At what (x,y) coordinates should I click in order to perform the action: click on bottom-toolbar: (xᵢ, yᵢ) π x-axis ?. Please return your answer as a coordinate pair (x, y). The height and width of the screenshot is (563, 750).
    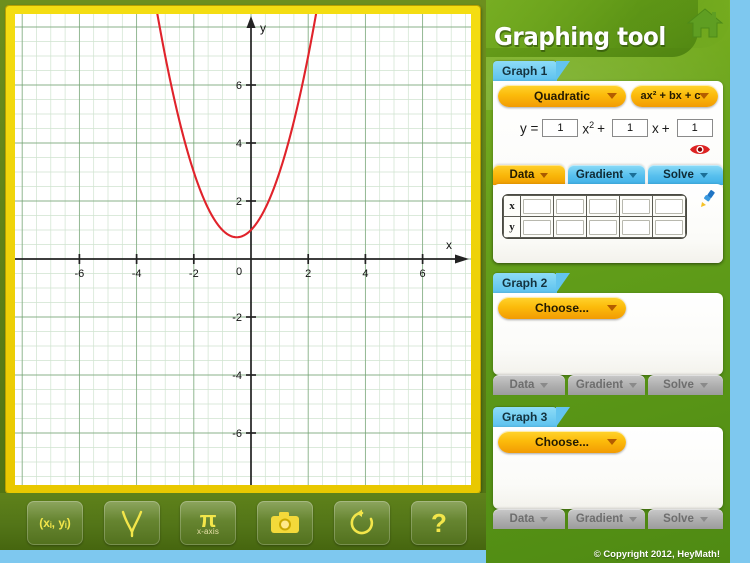
    Looking at the image, I should click on (243, 521).